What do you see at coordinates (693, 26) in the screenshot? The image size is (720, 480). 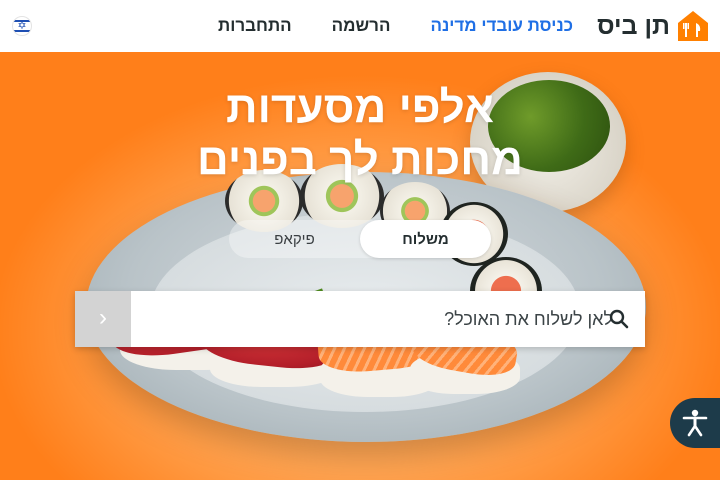 I see `house-fork-knife-icon` at bounding box center [693, 26].